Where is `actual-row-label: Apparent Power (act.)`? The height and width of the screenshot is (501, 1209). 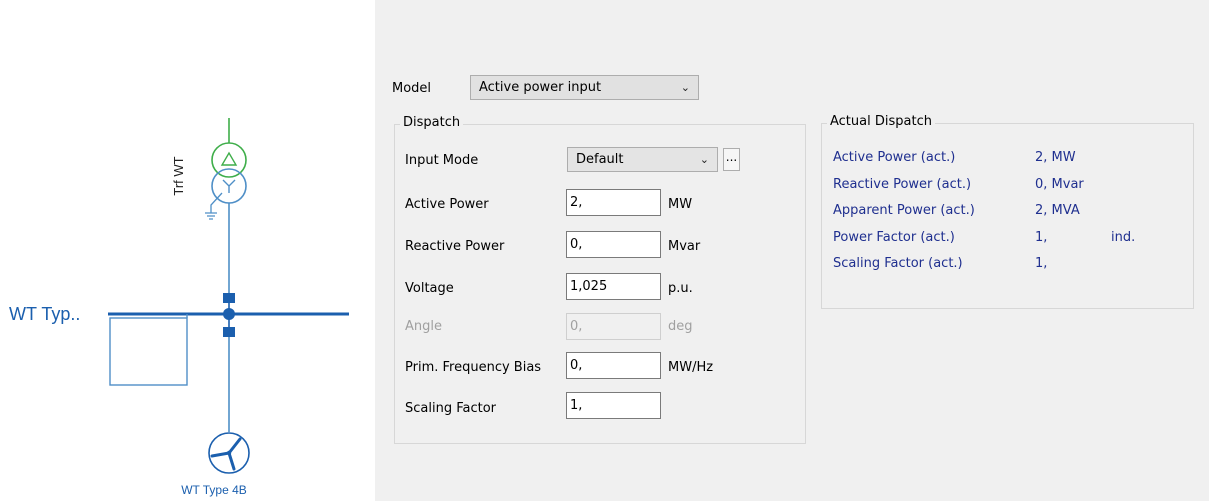 actual-row-label: Apparent Power (act.) is located at coordinates (904, 210).